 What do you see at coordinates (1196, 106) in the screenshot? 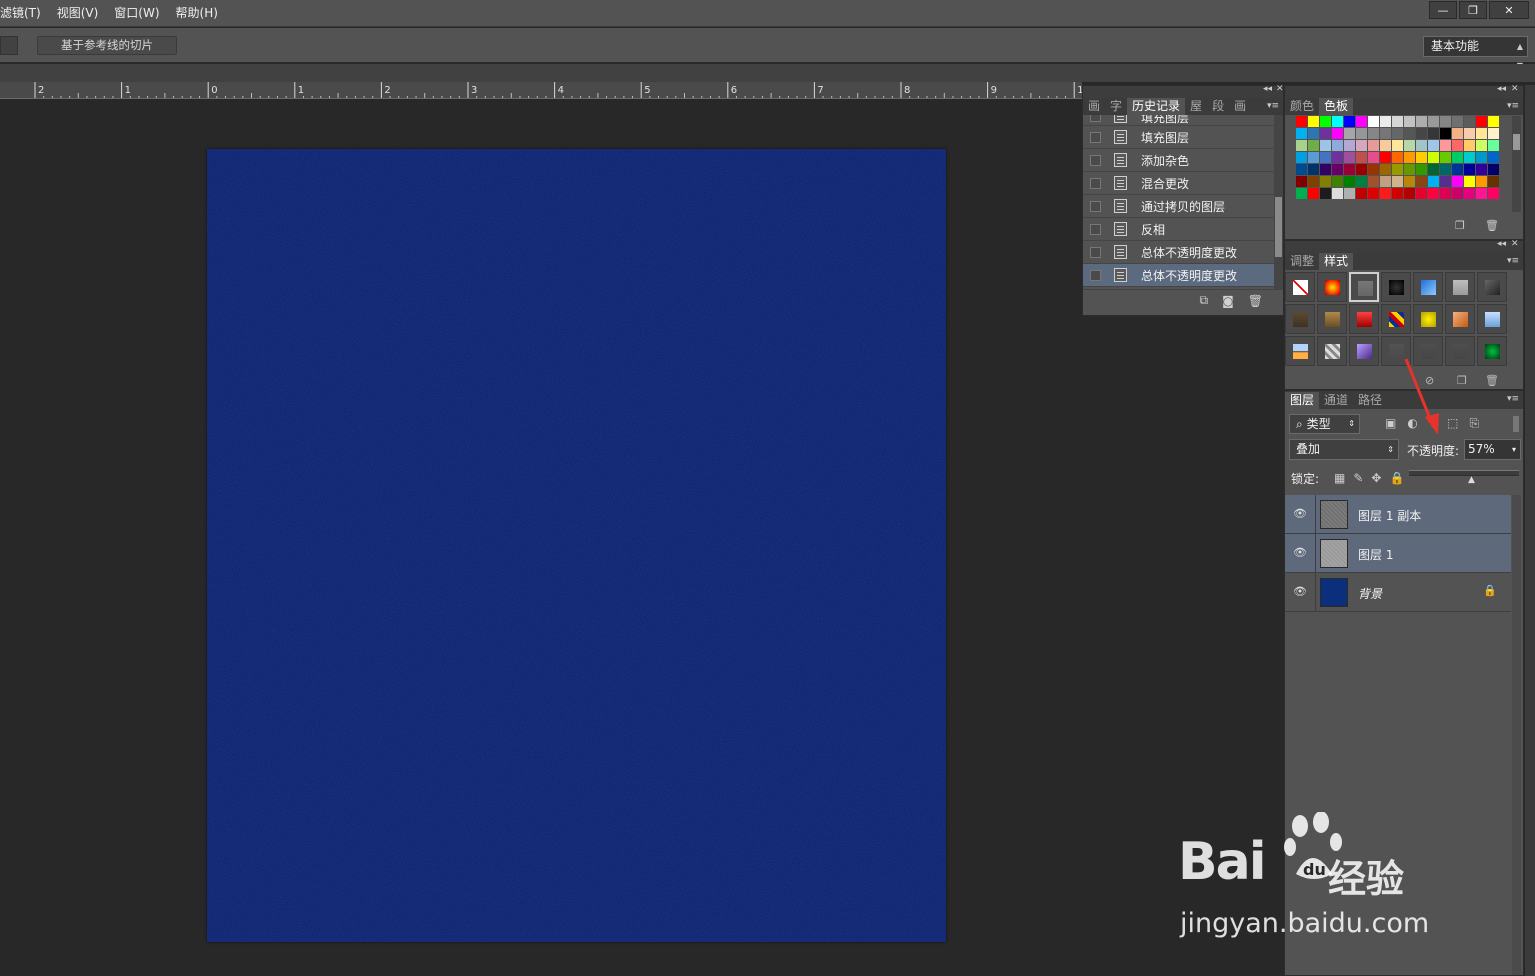
I see `tab-properties: 屋` at bounding box center [1196, 106].